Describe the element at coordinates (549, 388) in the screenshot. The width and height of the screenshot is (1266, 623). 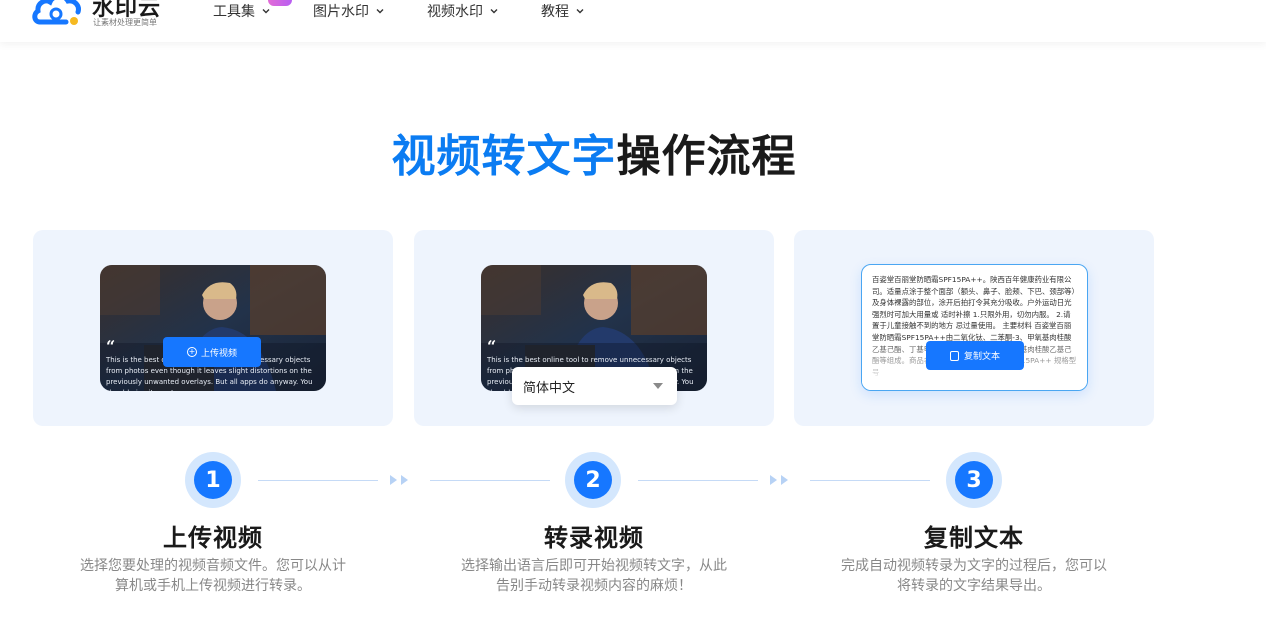
I see `language-select-value: 简体中文` at that location.